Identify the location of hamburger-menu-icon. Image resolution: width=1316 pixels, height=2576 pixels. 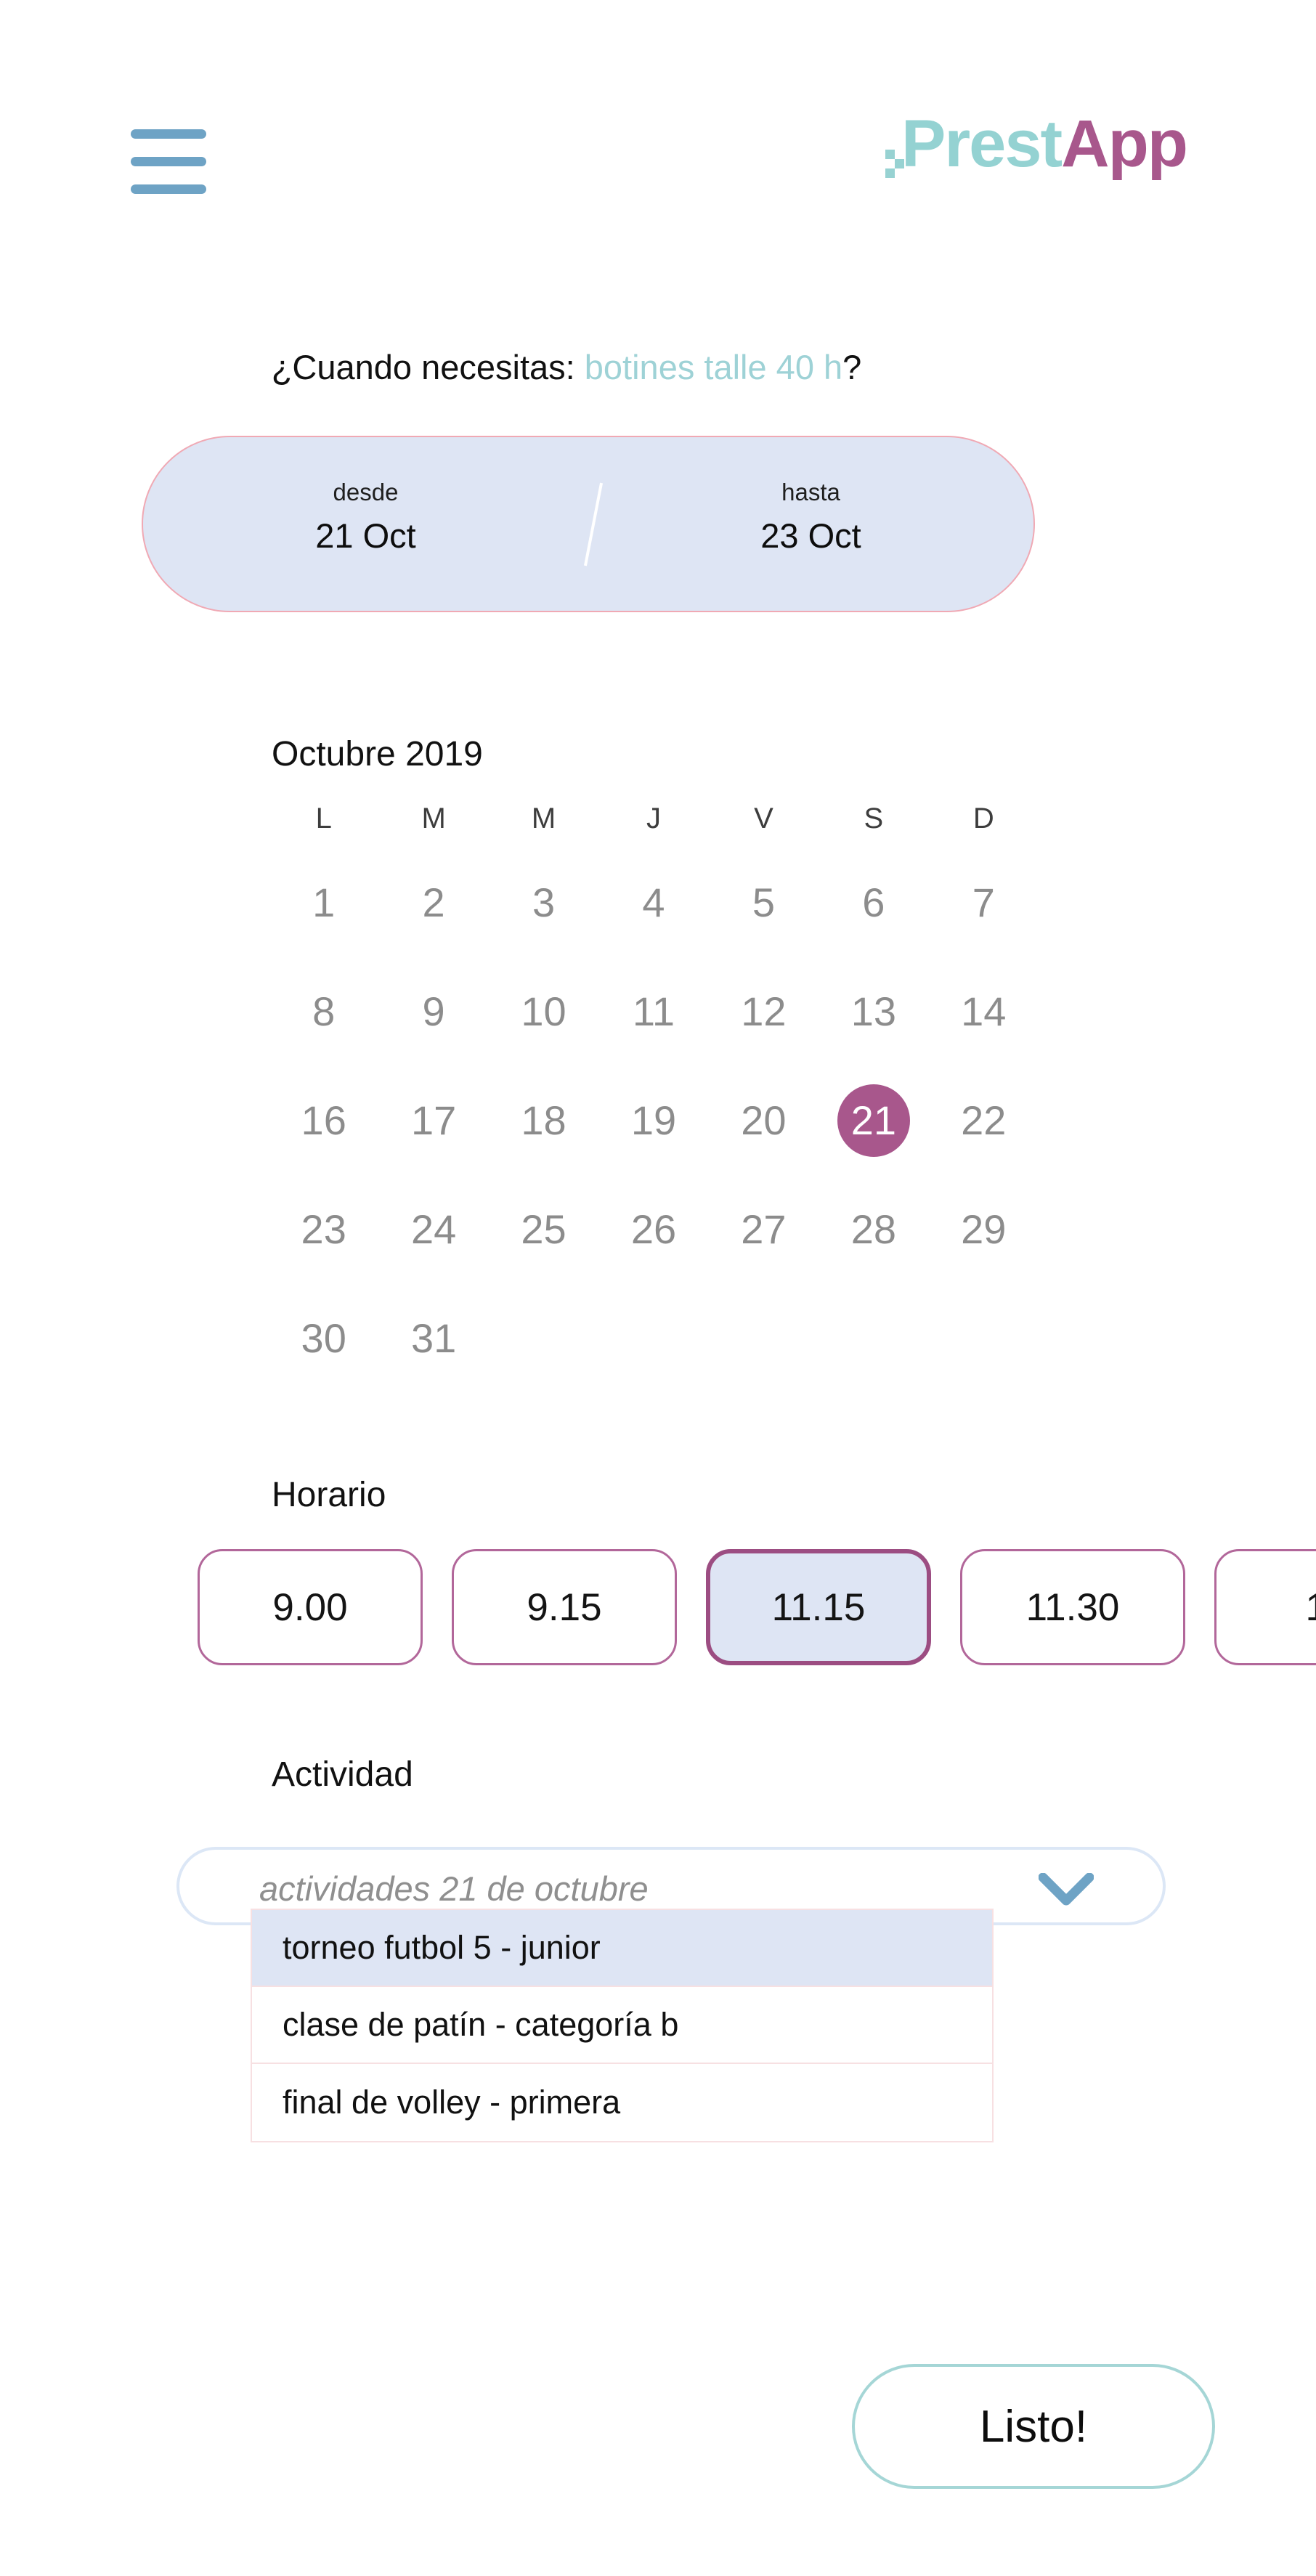
(168, 161).